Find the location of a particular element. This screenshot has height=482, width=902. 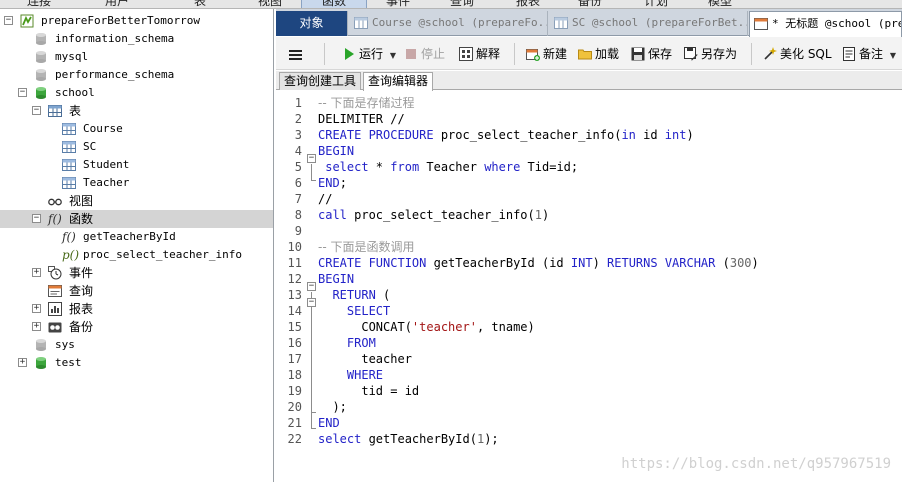

stop-label: 停止 is located at coordinates (433, 54).